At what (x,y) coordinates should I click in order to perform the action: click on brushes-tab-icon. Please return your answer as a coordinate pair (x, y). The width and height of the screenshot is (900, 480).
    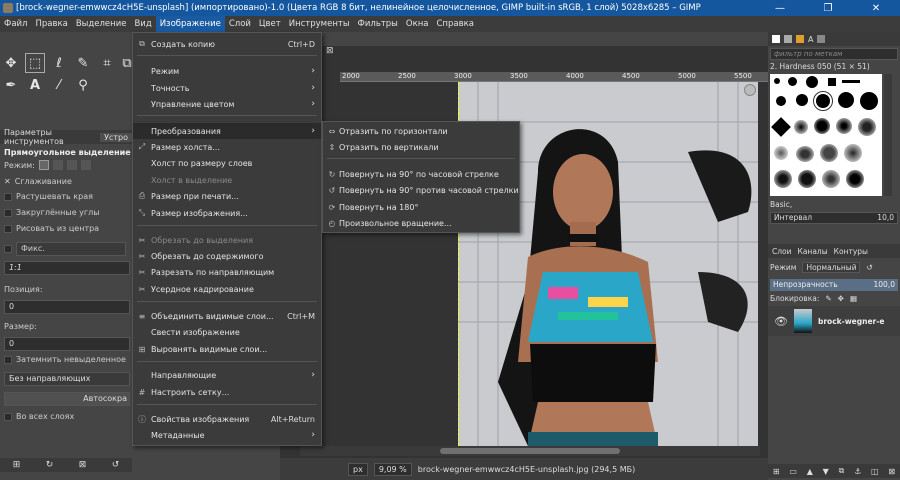
    Looking at the image, I should click on (776, 39).